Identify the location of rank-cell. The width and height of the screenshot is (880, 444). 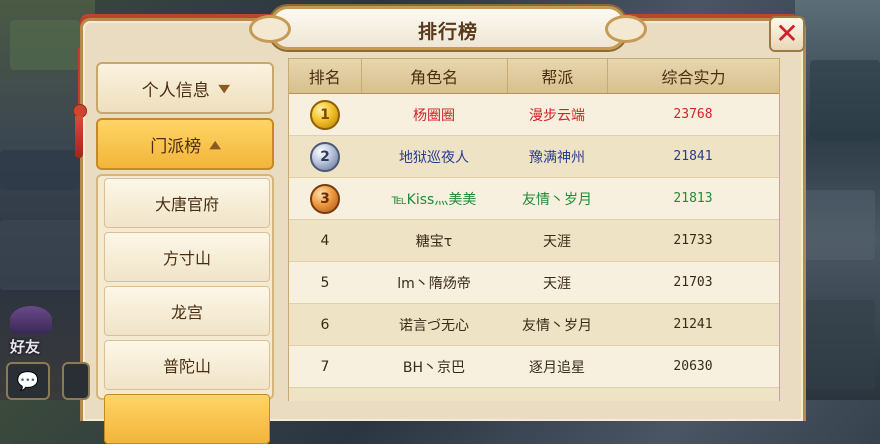
(325, 394).